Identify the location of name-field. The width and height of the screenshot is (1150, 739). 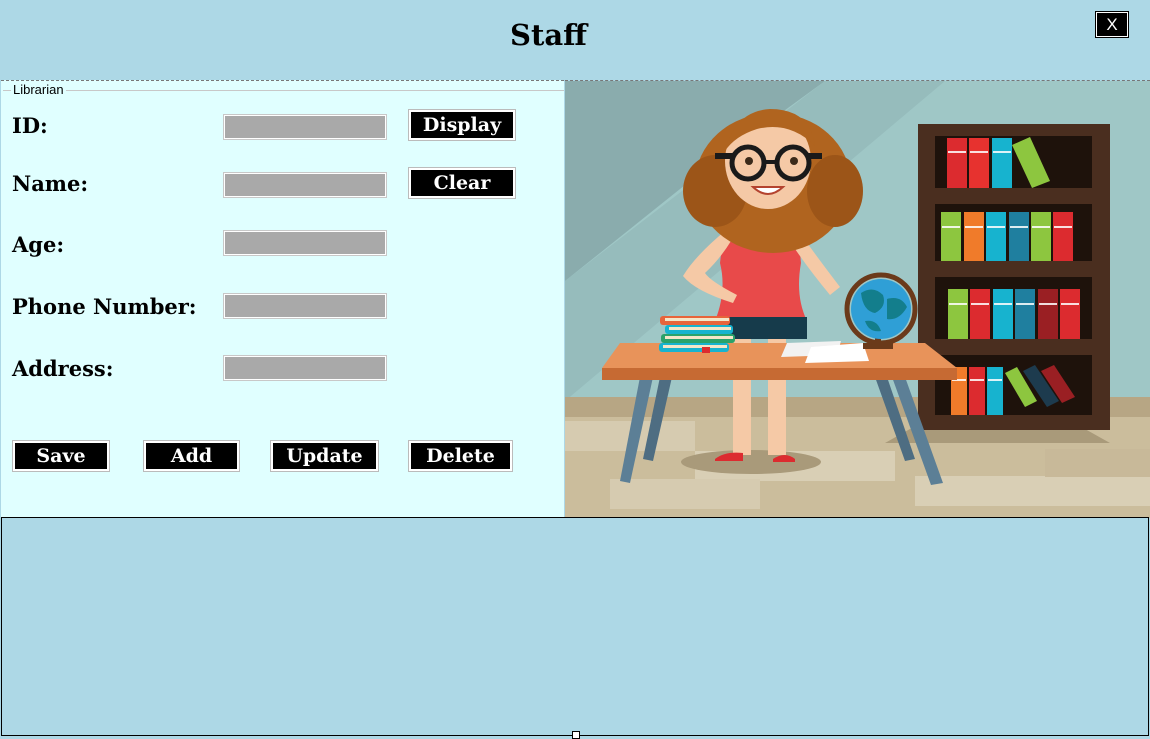
(305, 185).